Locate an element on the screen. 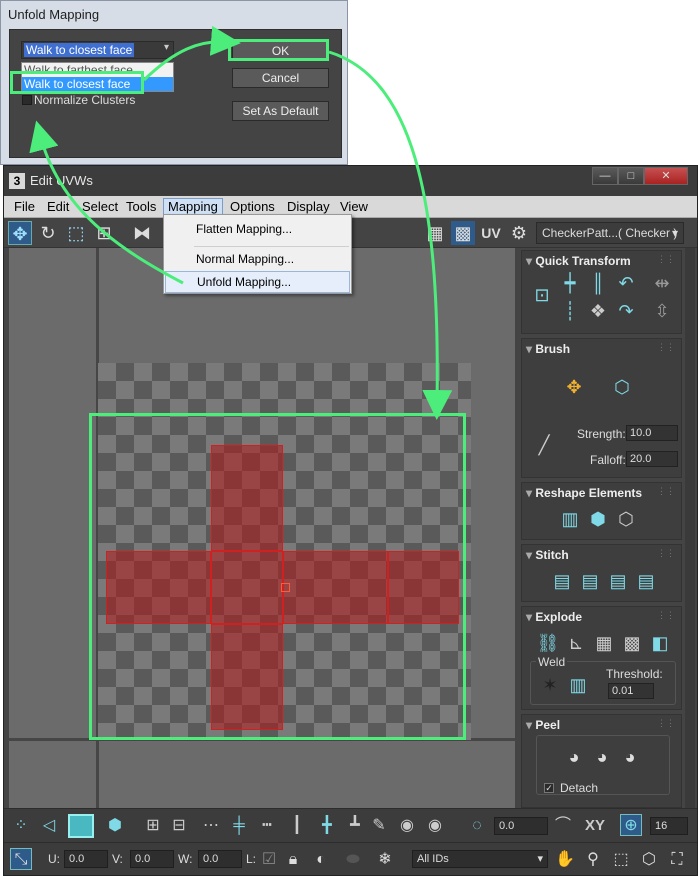  scale-icon: ⬚ is located at coordinates (76, 233).